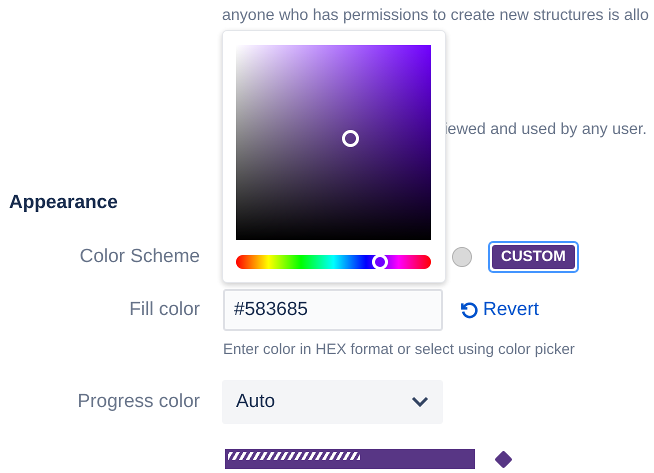  I want to click on custom-scheme-button: CUSTOM, so click(533, 257).